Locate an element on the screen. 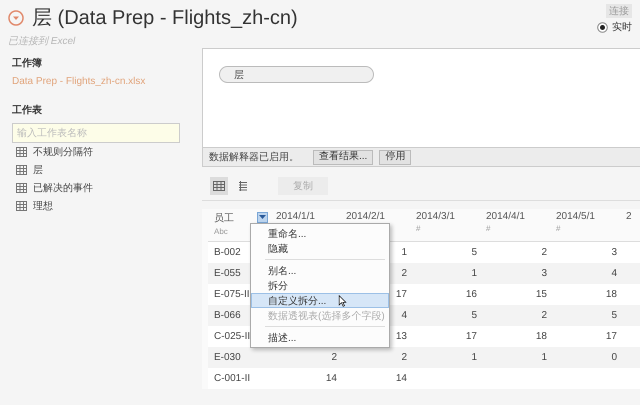 This screenshot has width=640, height=405. column-header: 2014/2/1 is located at coordinates (365, 216).